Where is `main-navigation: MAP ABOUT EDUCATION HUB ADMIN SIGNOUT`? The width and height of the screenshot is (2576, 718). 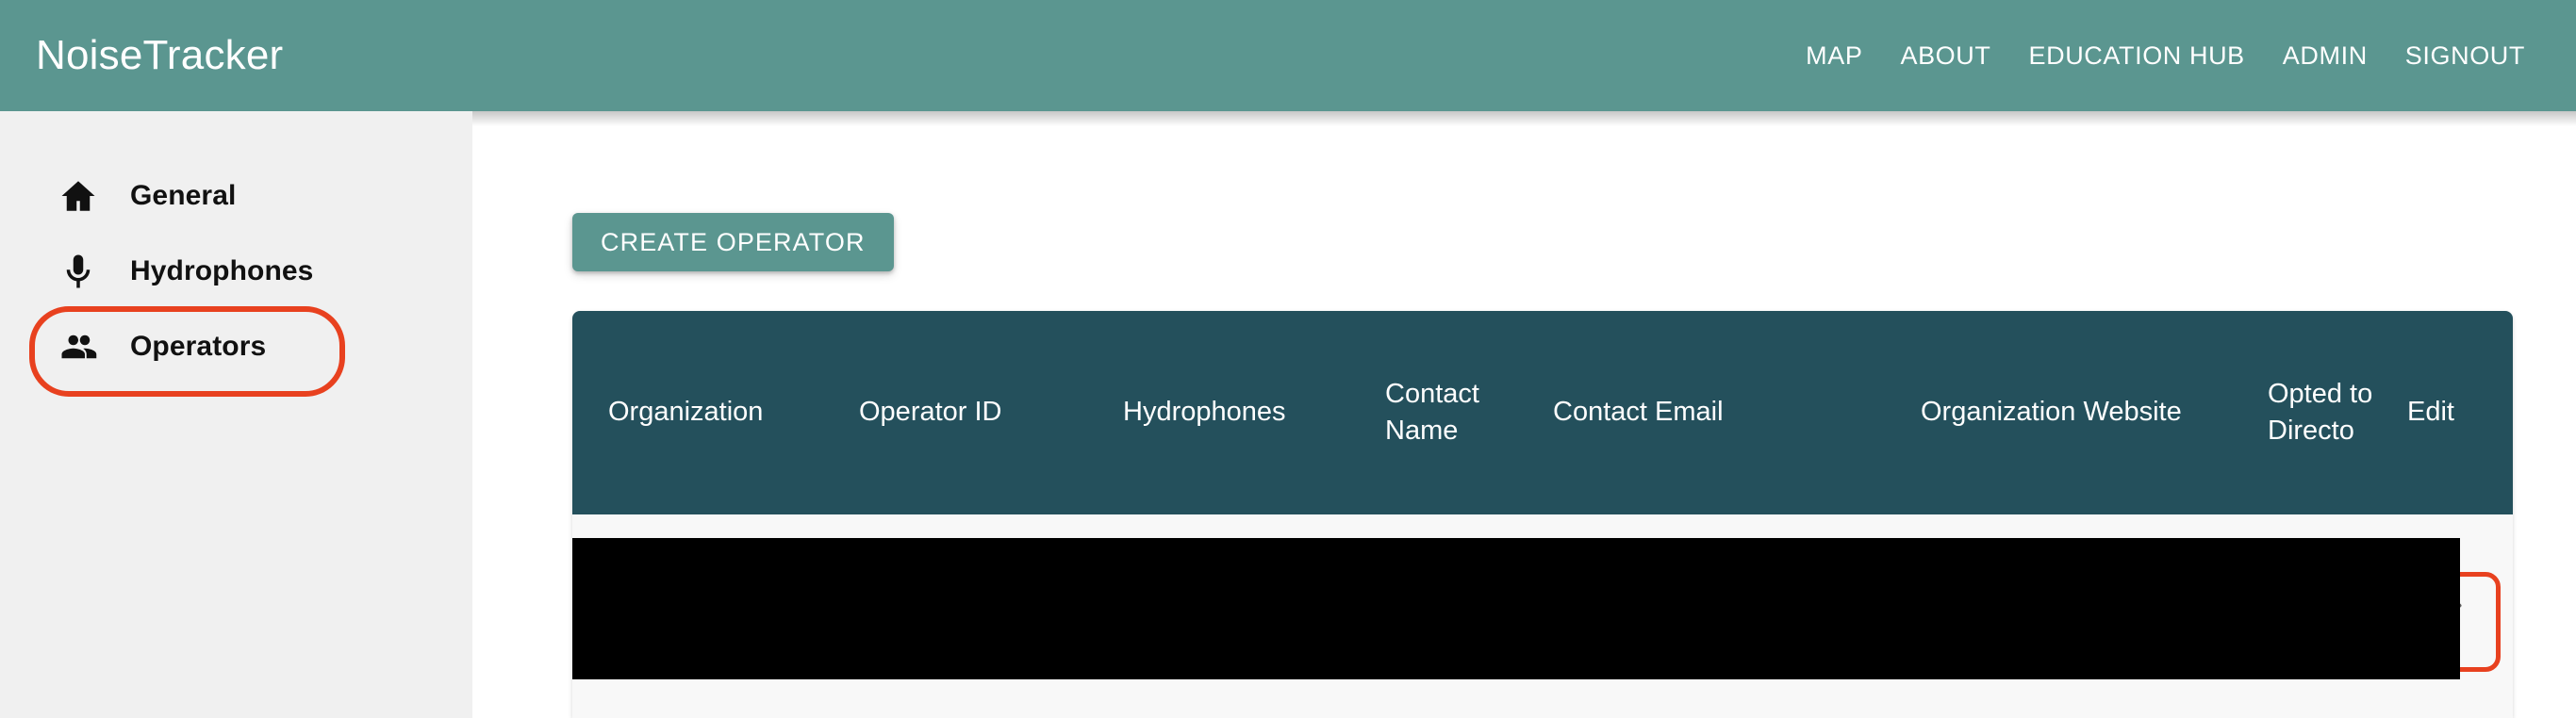
main-navigation: MAP ABOUT EDUCATION HUB ADMIN SIGNOUT is located at coordinates (2165, 56).